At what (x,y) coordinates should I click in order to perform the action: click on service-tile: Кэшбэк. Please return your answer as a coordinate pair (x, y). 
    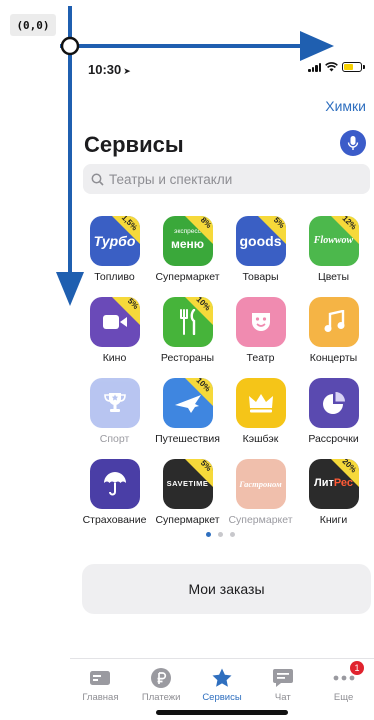
    Looking at the image, I should click on (260, 412).